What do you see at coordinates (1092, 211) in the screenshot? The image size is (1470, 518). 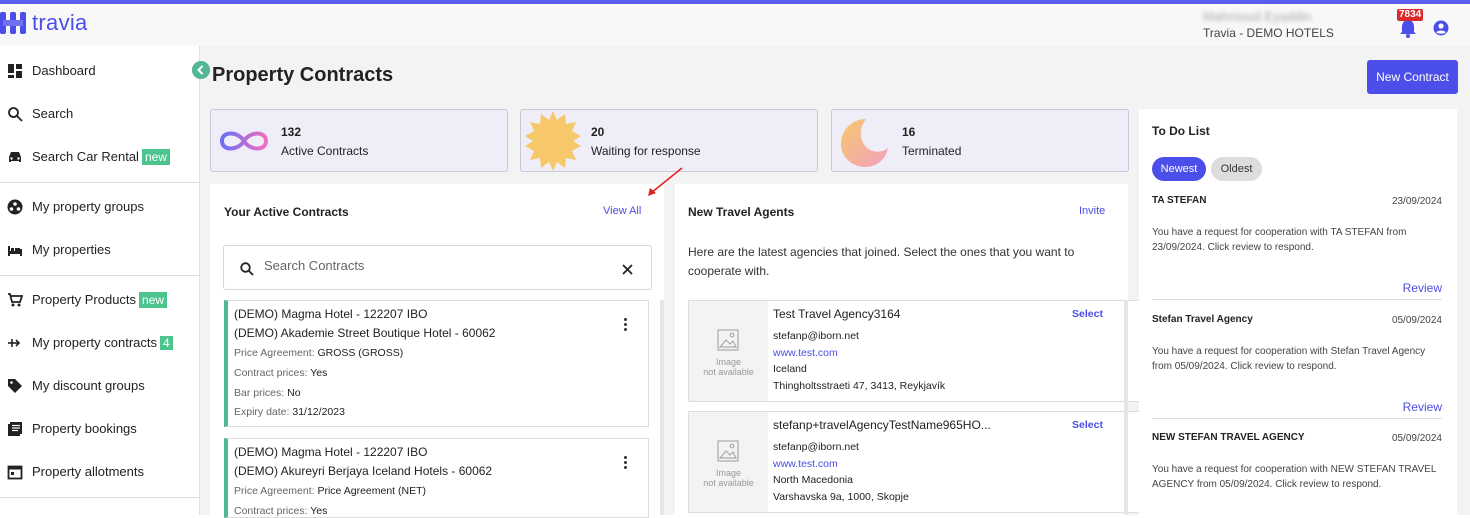 I see `invite-link: Invite` at bounding box center [1092, 211].